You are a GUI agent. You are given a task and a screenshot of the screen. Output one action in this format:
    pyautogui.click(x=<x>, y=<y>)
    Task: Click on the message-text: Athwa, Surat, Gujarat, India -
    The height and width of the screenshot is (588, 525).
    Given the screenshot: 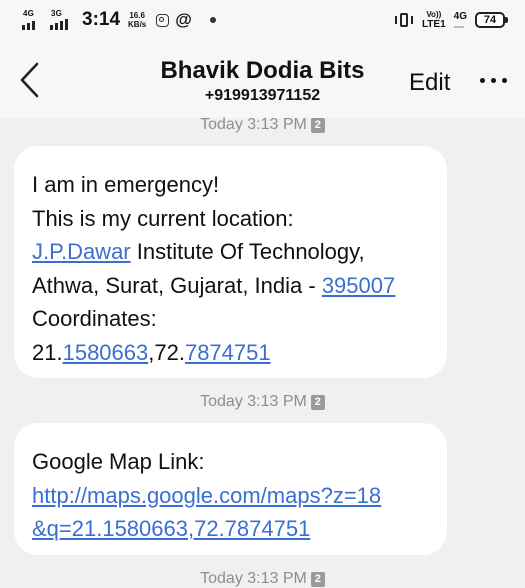 What is the action you would take?
    pyautogui.click(x=177, y=285)
    